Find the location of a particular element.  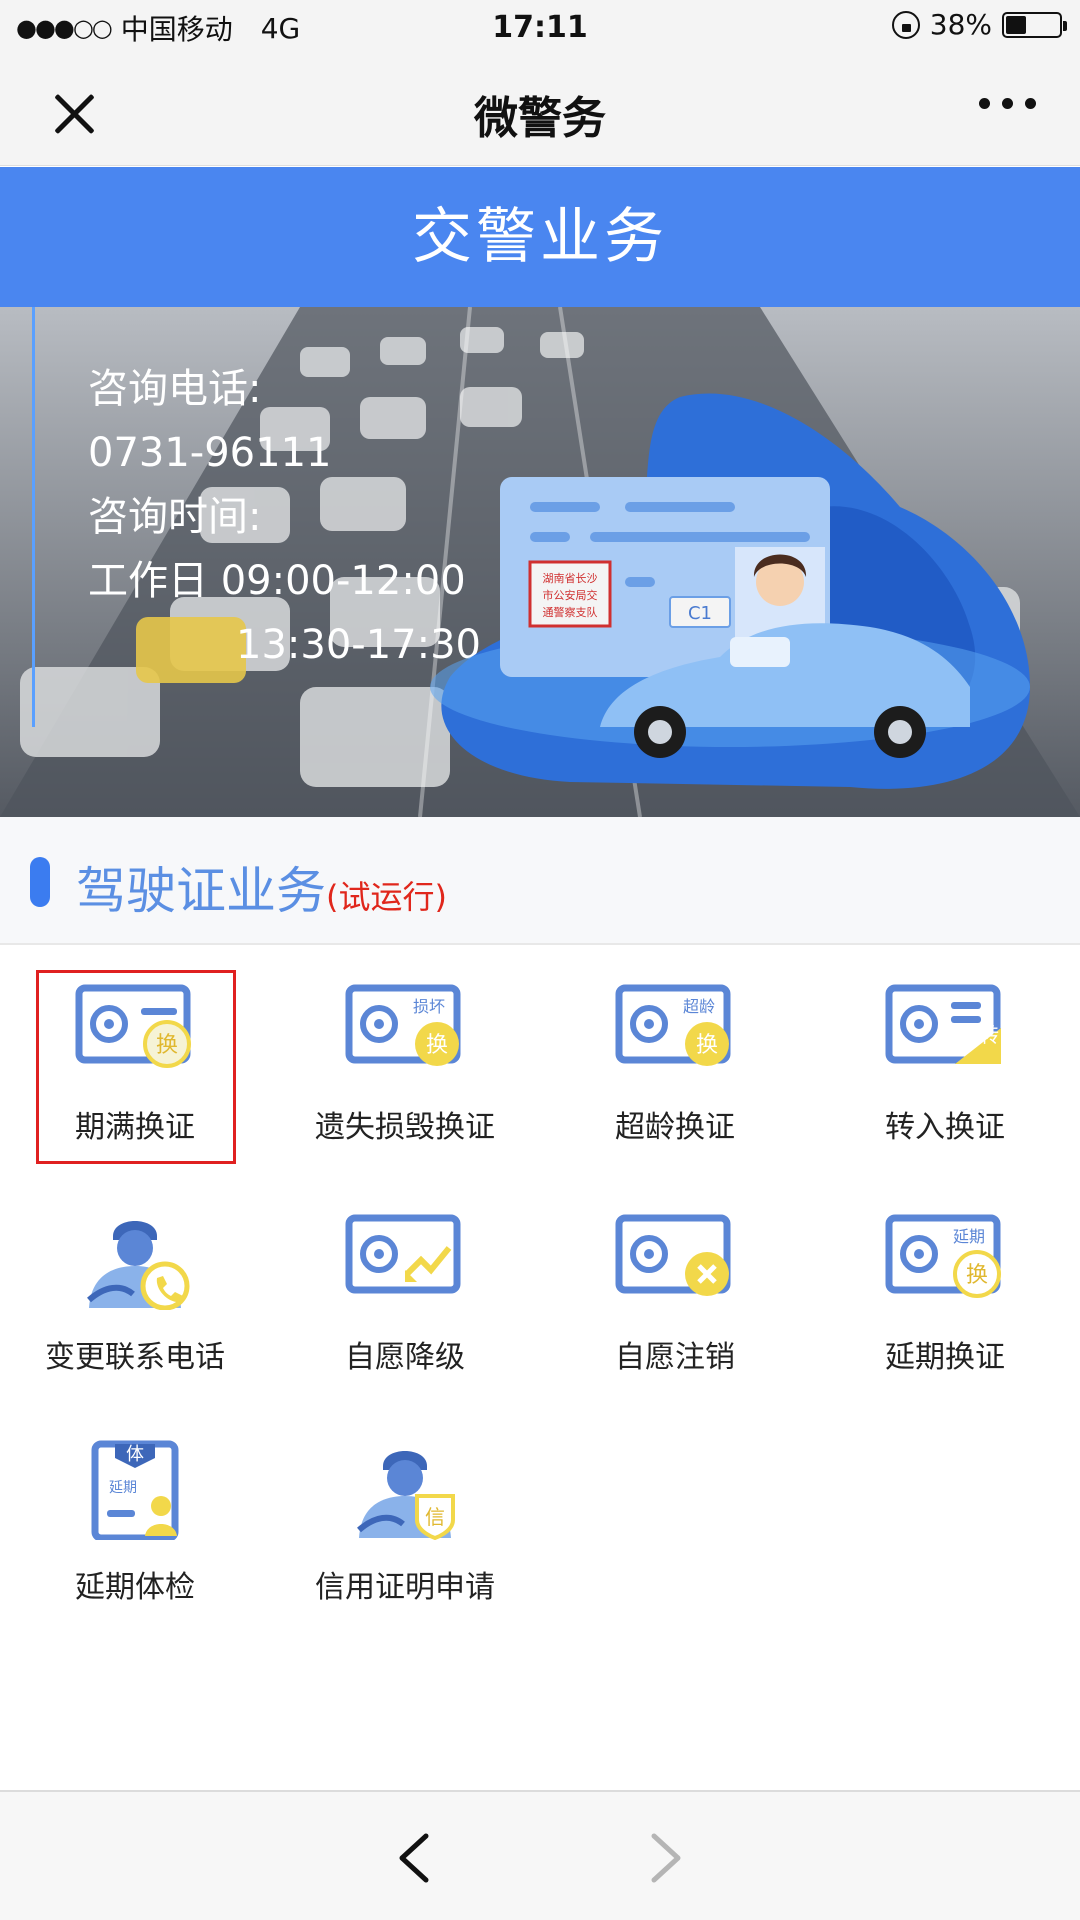

service-label: 超龄换证 is located at coordinates (675, 1127).